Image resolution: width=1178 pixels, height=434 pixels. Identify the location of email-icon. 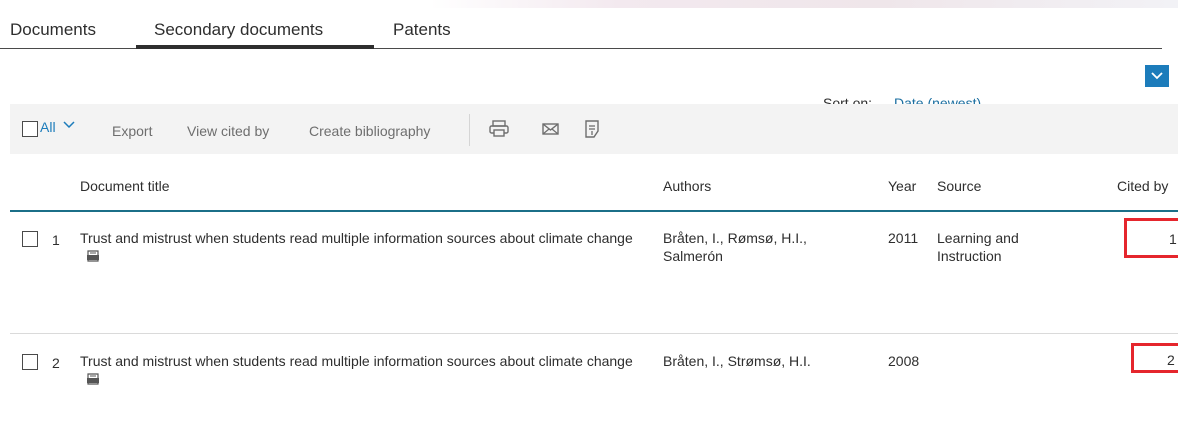
(551, 129).